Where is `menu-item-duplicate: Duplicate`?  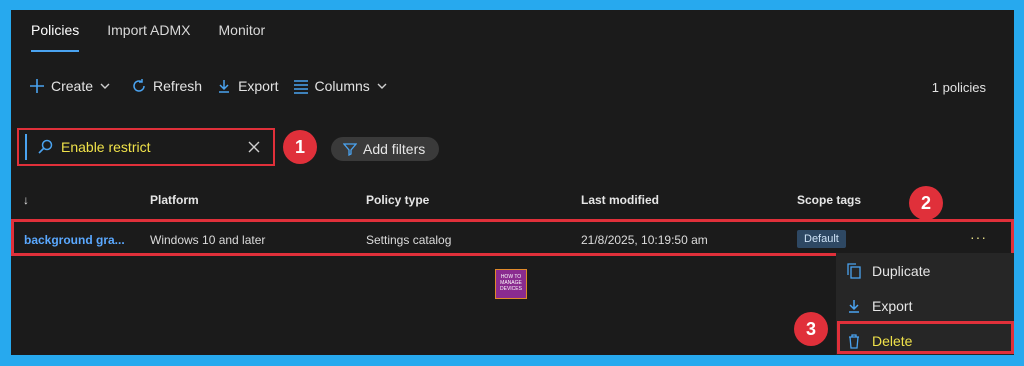
menu-item-duplicate: Duplicate is located at coordinates (925, 271).